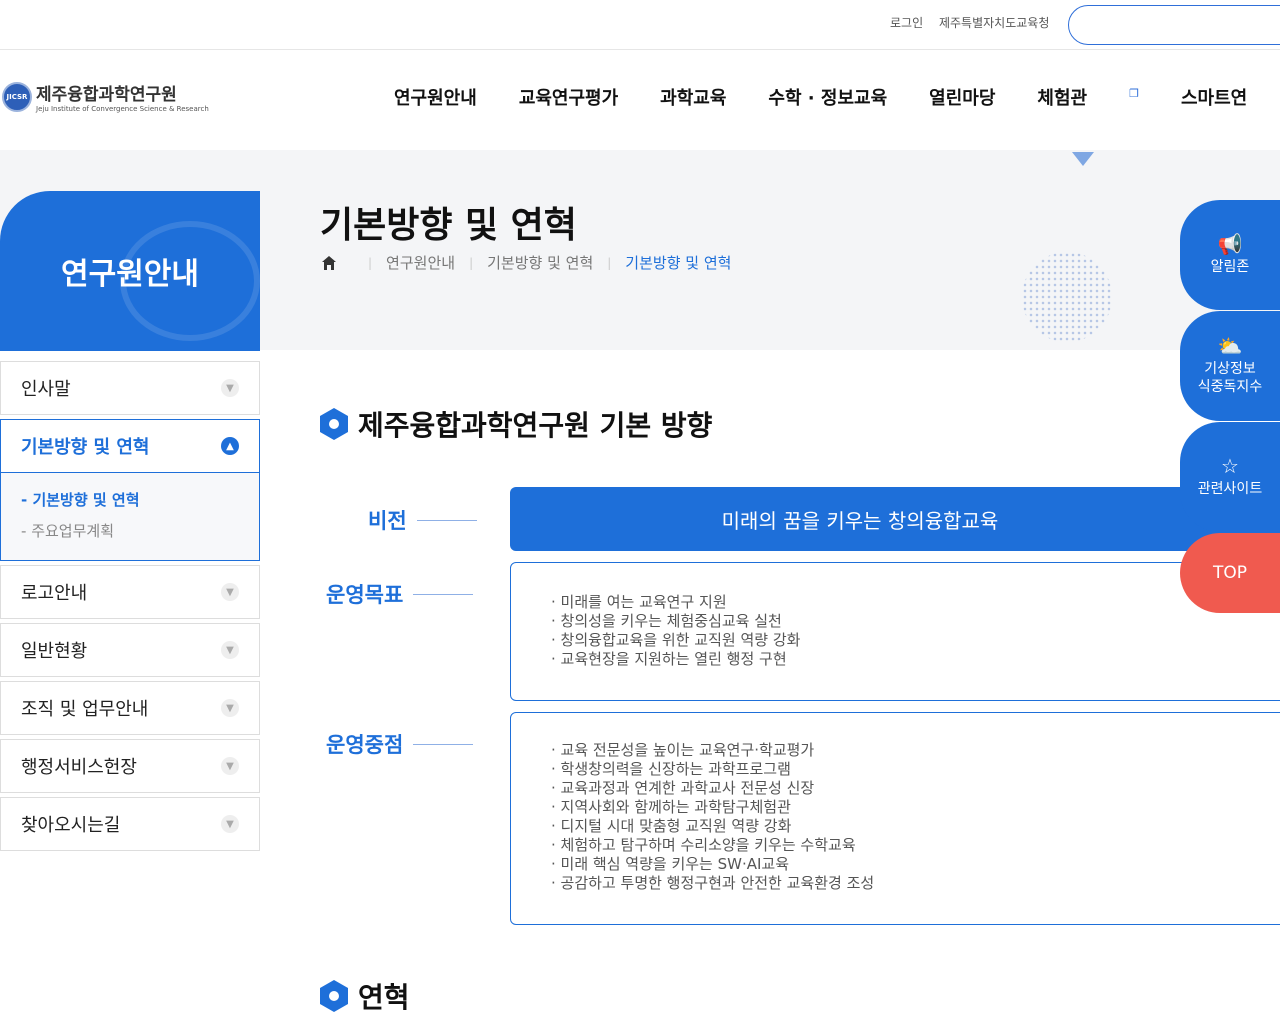 This screenshot has width=1280, height=1024. I want to click on section-title: 연혁, so click(384, 997).